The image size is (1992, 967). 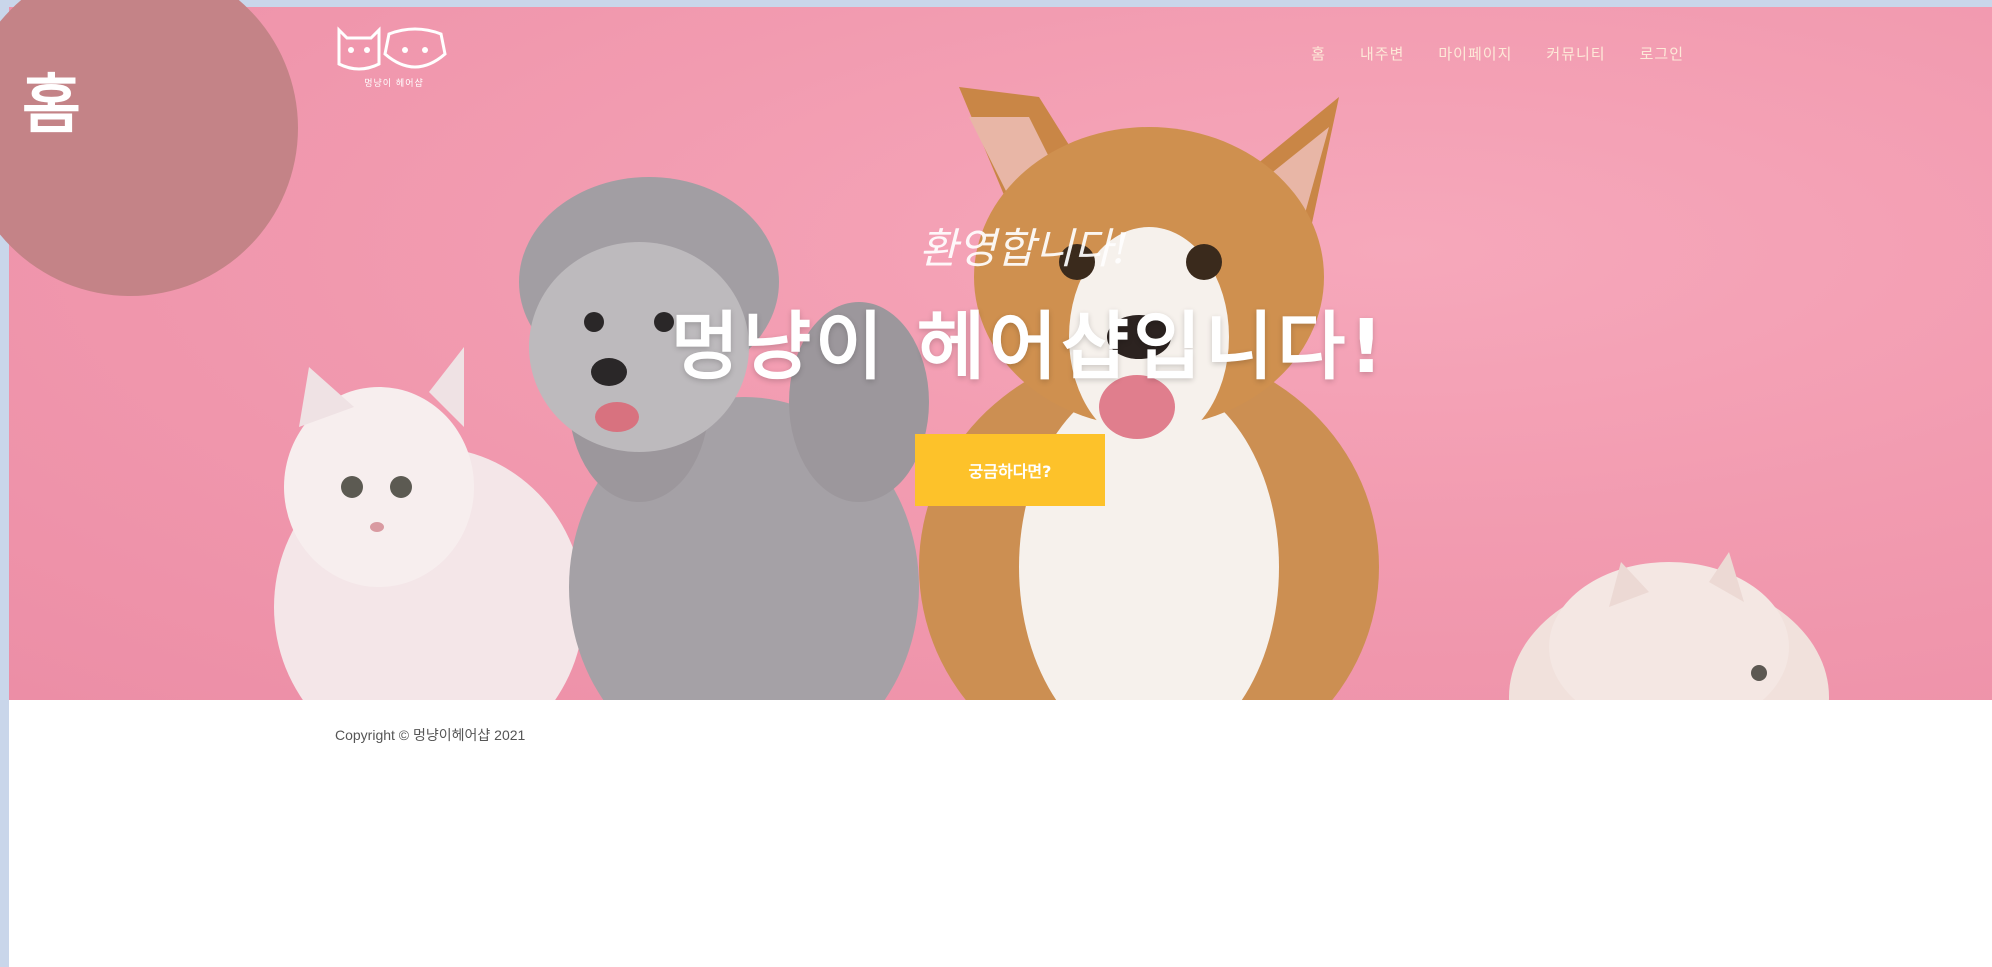 What do you see at coordinates (430, 735) in the screenshot?
I see `footer-copyright: Copyright © 멍냥이헤어샵 2021` at bounding box center [430, 735].